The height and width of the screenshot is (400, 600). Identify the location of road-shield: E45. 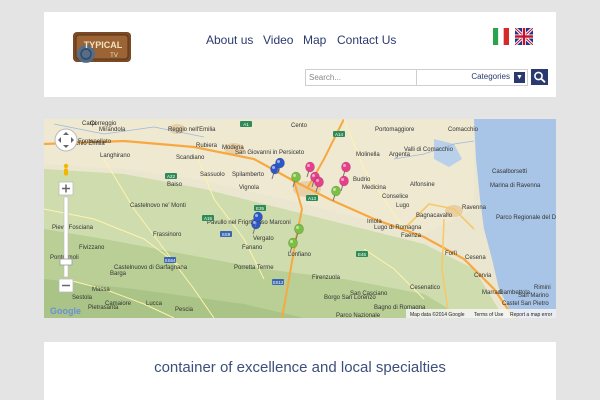
(362, 254).